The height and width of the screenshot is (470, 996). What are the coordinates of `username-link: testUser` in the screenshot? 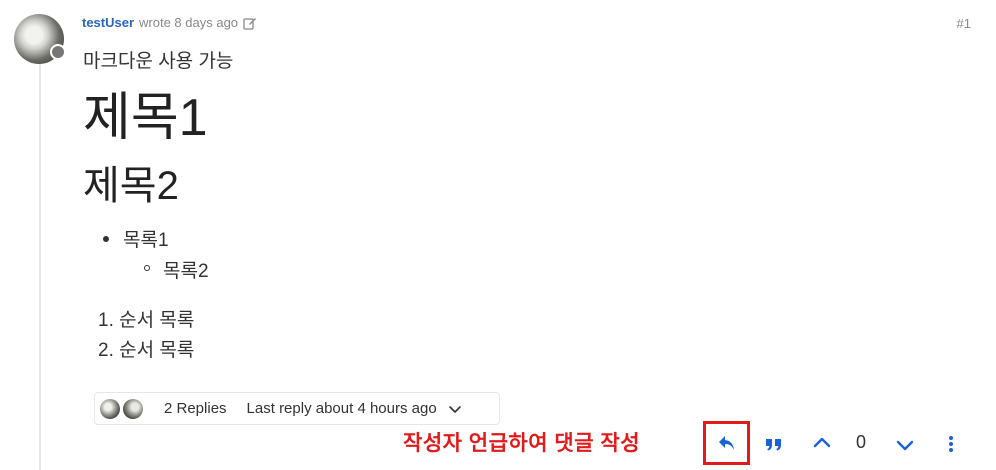 It's located at (108, 22).